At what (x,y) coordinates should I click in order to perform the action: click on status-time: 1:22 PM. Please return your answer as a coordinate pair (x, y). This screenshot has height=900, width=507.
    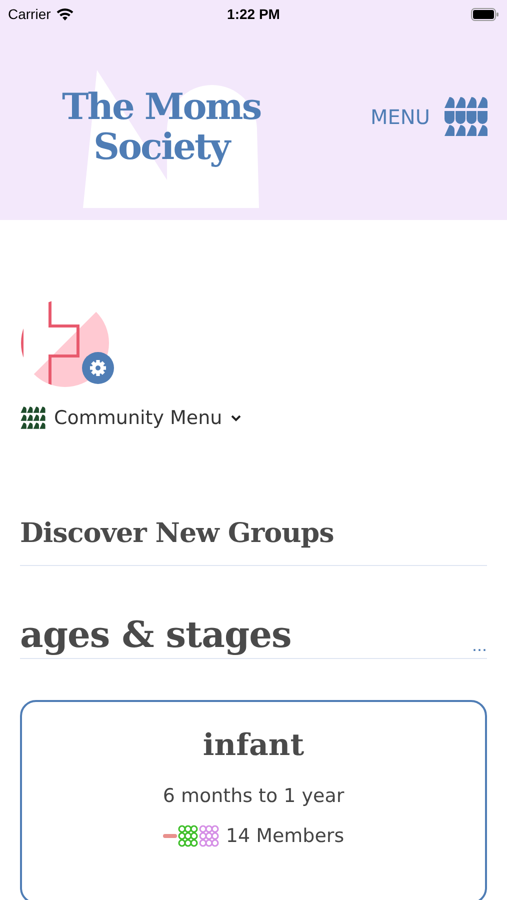
    Looking at the image, I should click on (253, 14).